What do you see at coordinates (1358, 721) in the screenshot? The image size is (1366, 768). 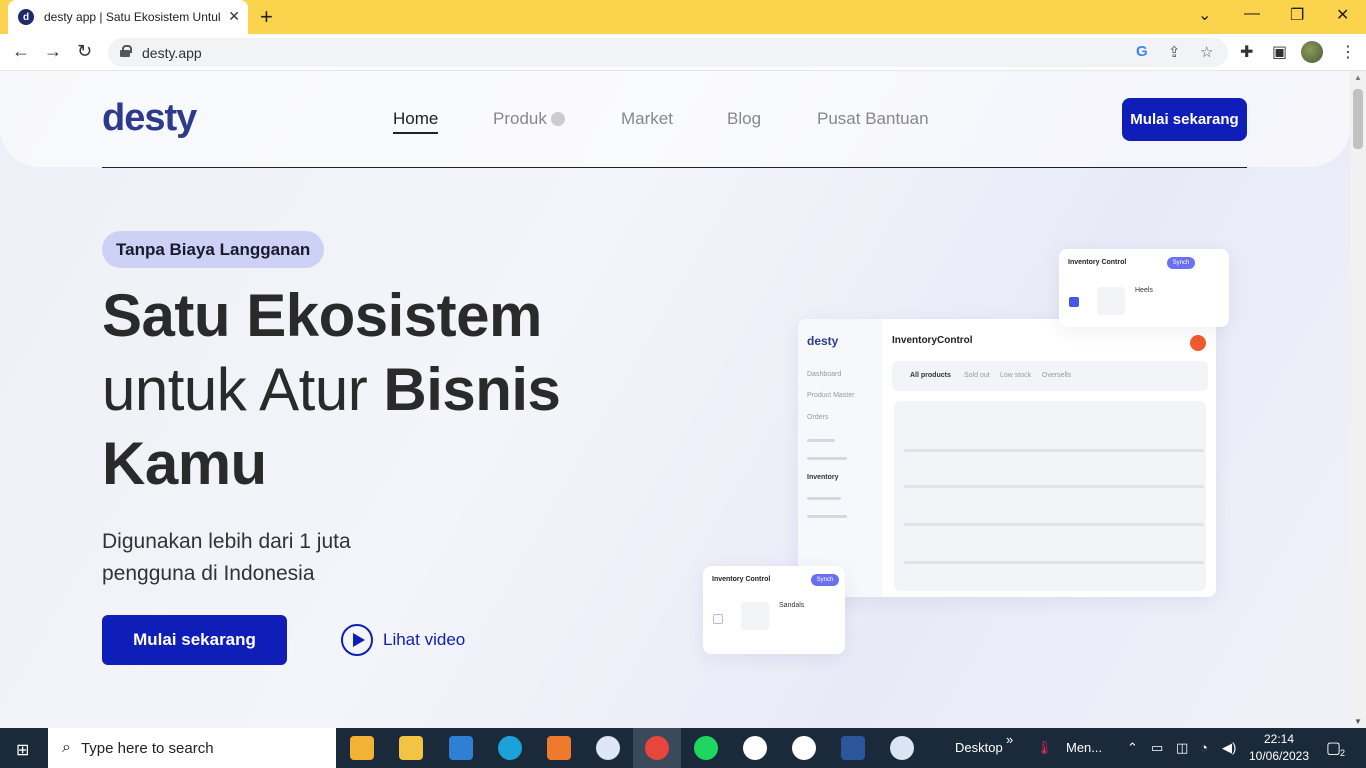 I see `scroll-down-icon: ▼` at bounding box center [1358, 721].